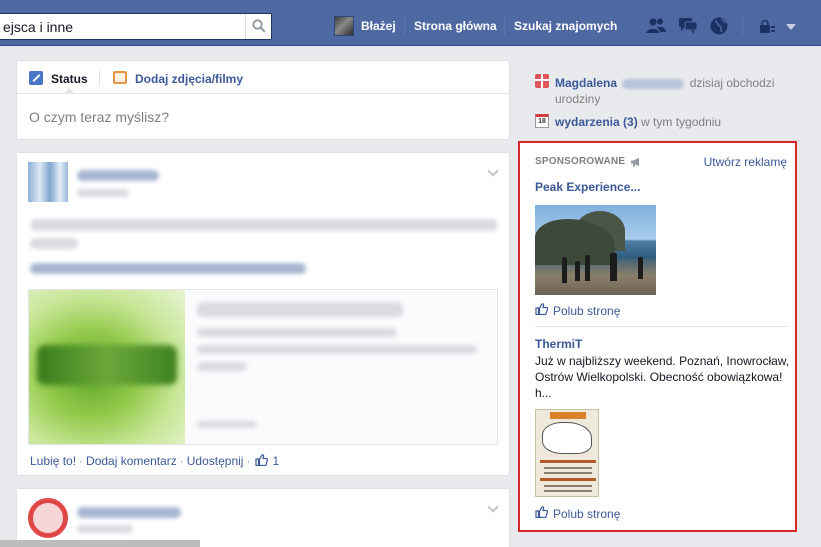  I want to click on horizontal-scrollbar, so click(100, 543).